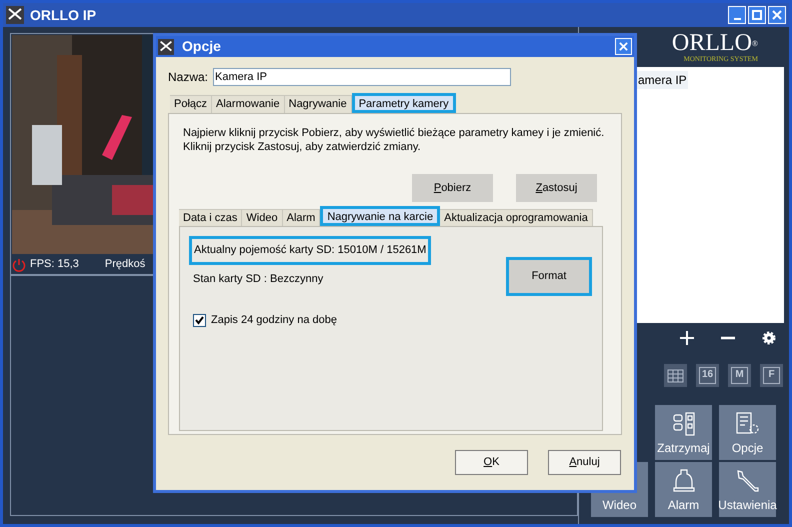 Image resolution: width=792 pixels, height=527 pixels. What do you see at coordinates (310, 250) in the screenshot?
I see `sd-capacity-text: Aktualny pojemość karty SD: 15010M / 15261M` at bounding box center [310, 250].